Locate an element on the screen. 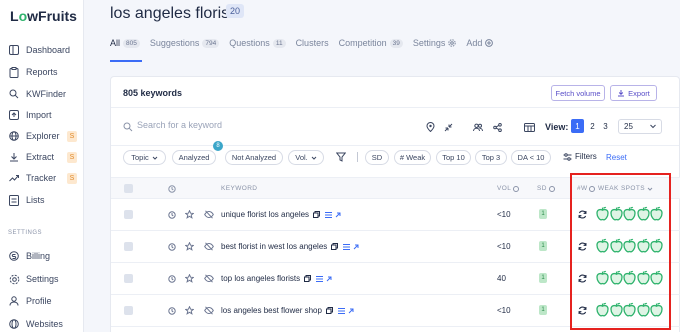  filter-sd: SD is located at coordinates (377, 157).